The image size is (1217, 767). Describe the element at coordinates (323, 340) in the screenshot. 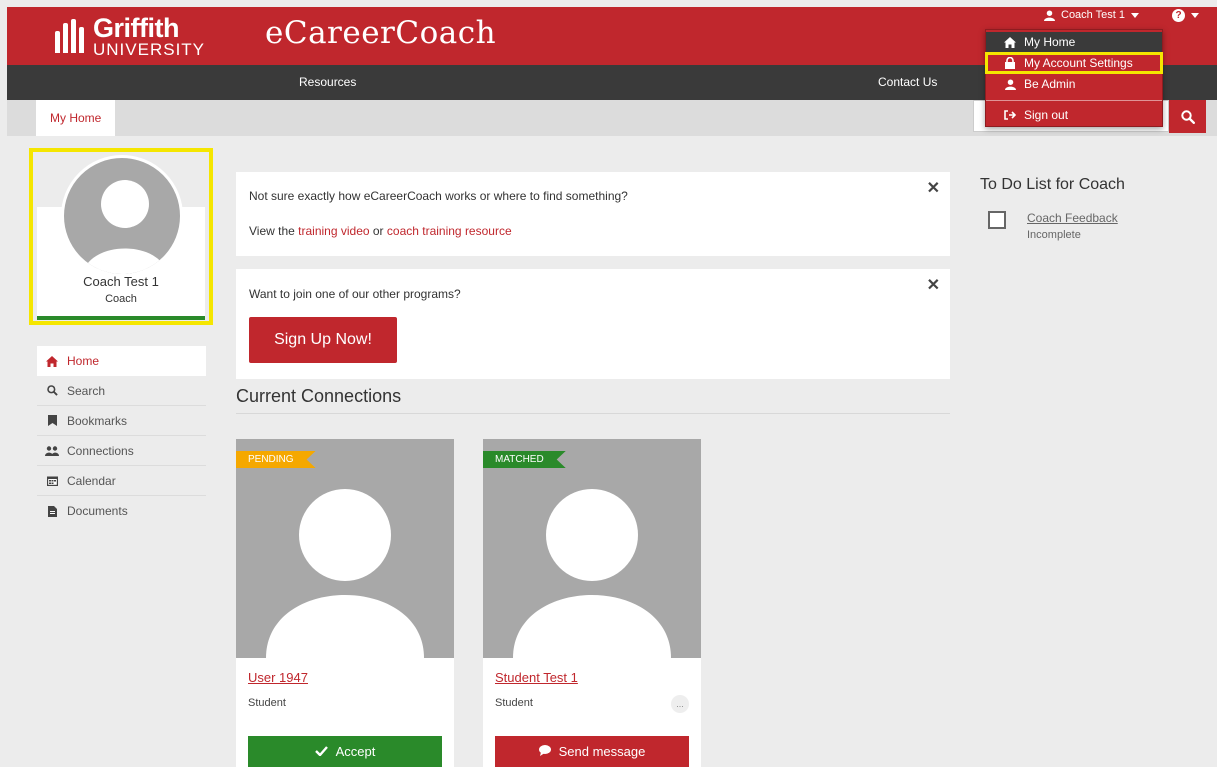

I see `sign-up-now-button: Sign Up Now!` at that location.